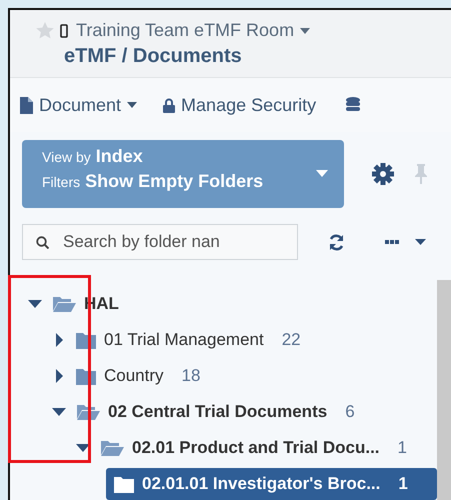  Describe the element at coordinates (42, 242) in the screenshot. I see `search-icon` at that location.